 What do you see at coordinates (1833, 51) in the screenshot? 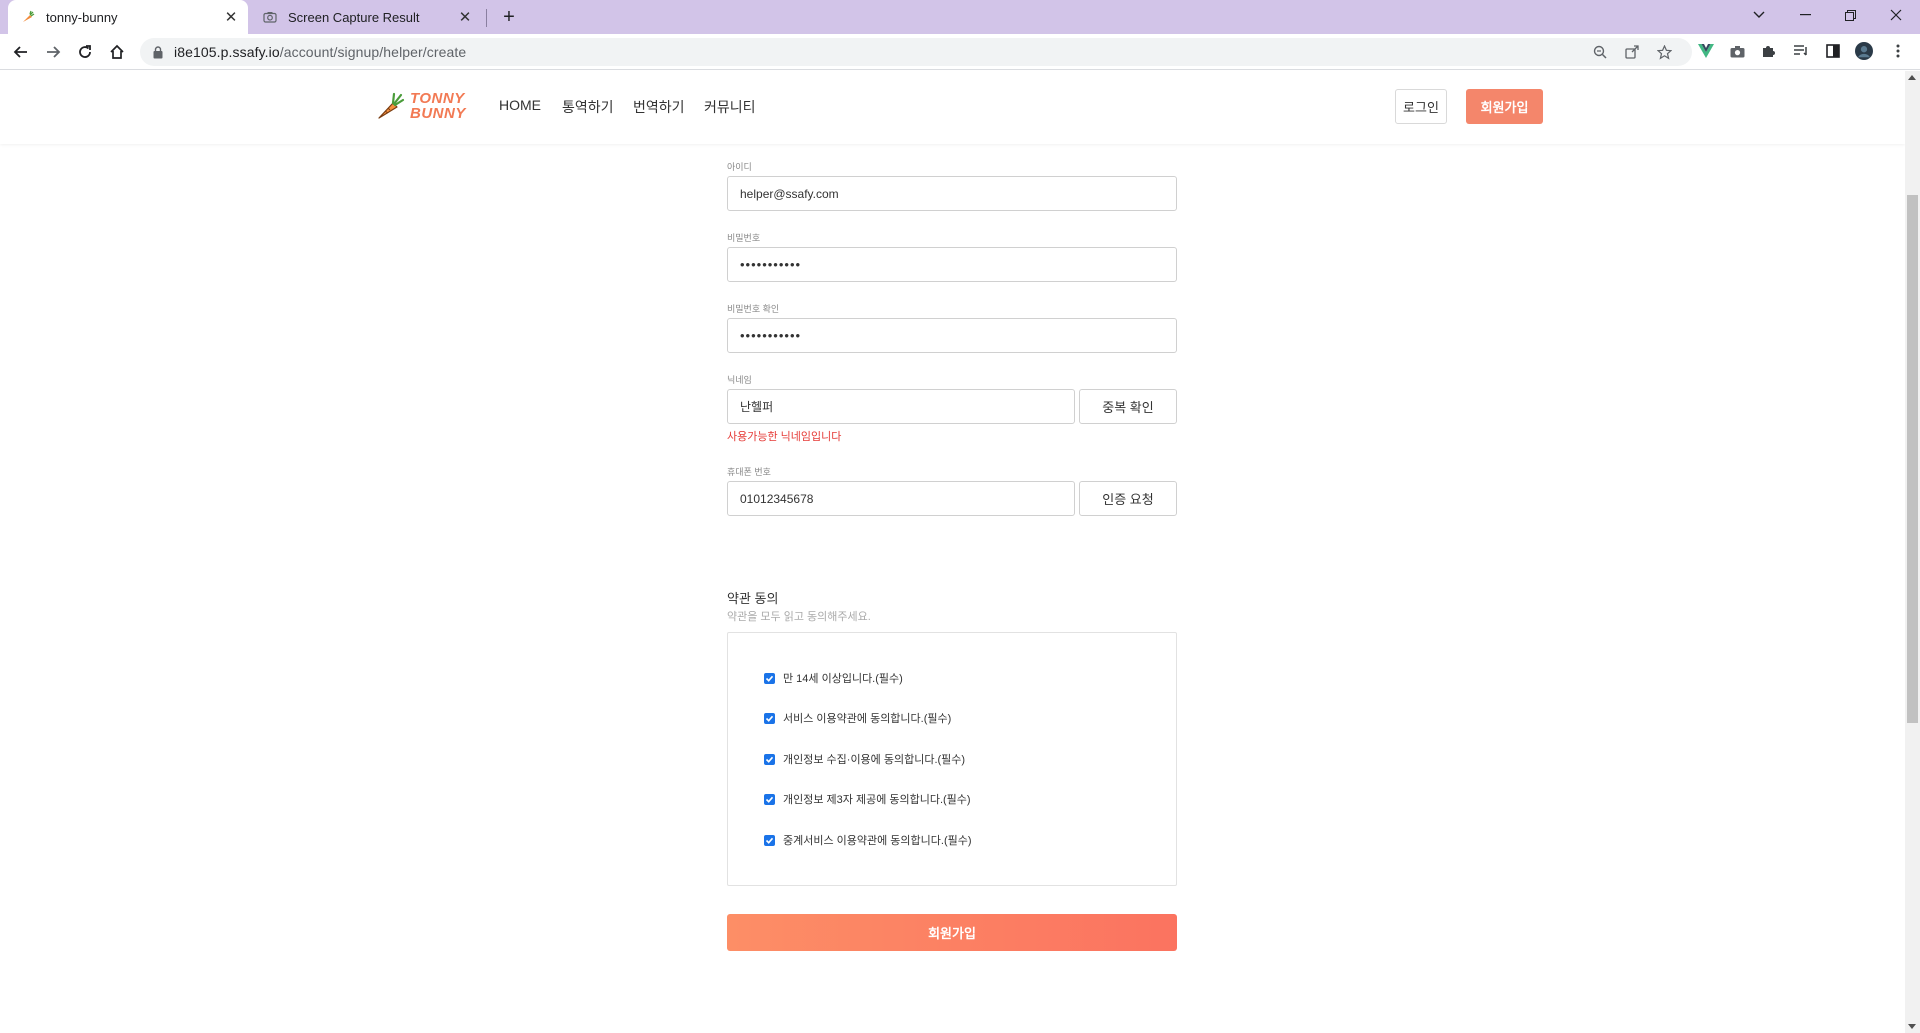
I see `side-panel-icon` at bounding box center [1833, 51].